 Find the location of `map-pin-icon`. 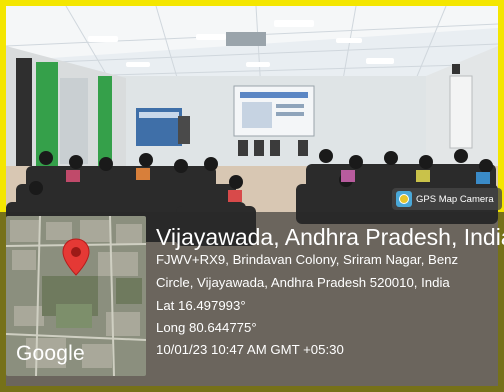

map-pin-icon is located at coordinates (76, 257).